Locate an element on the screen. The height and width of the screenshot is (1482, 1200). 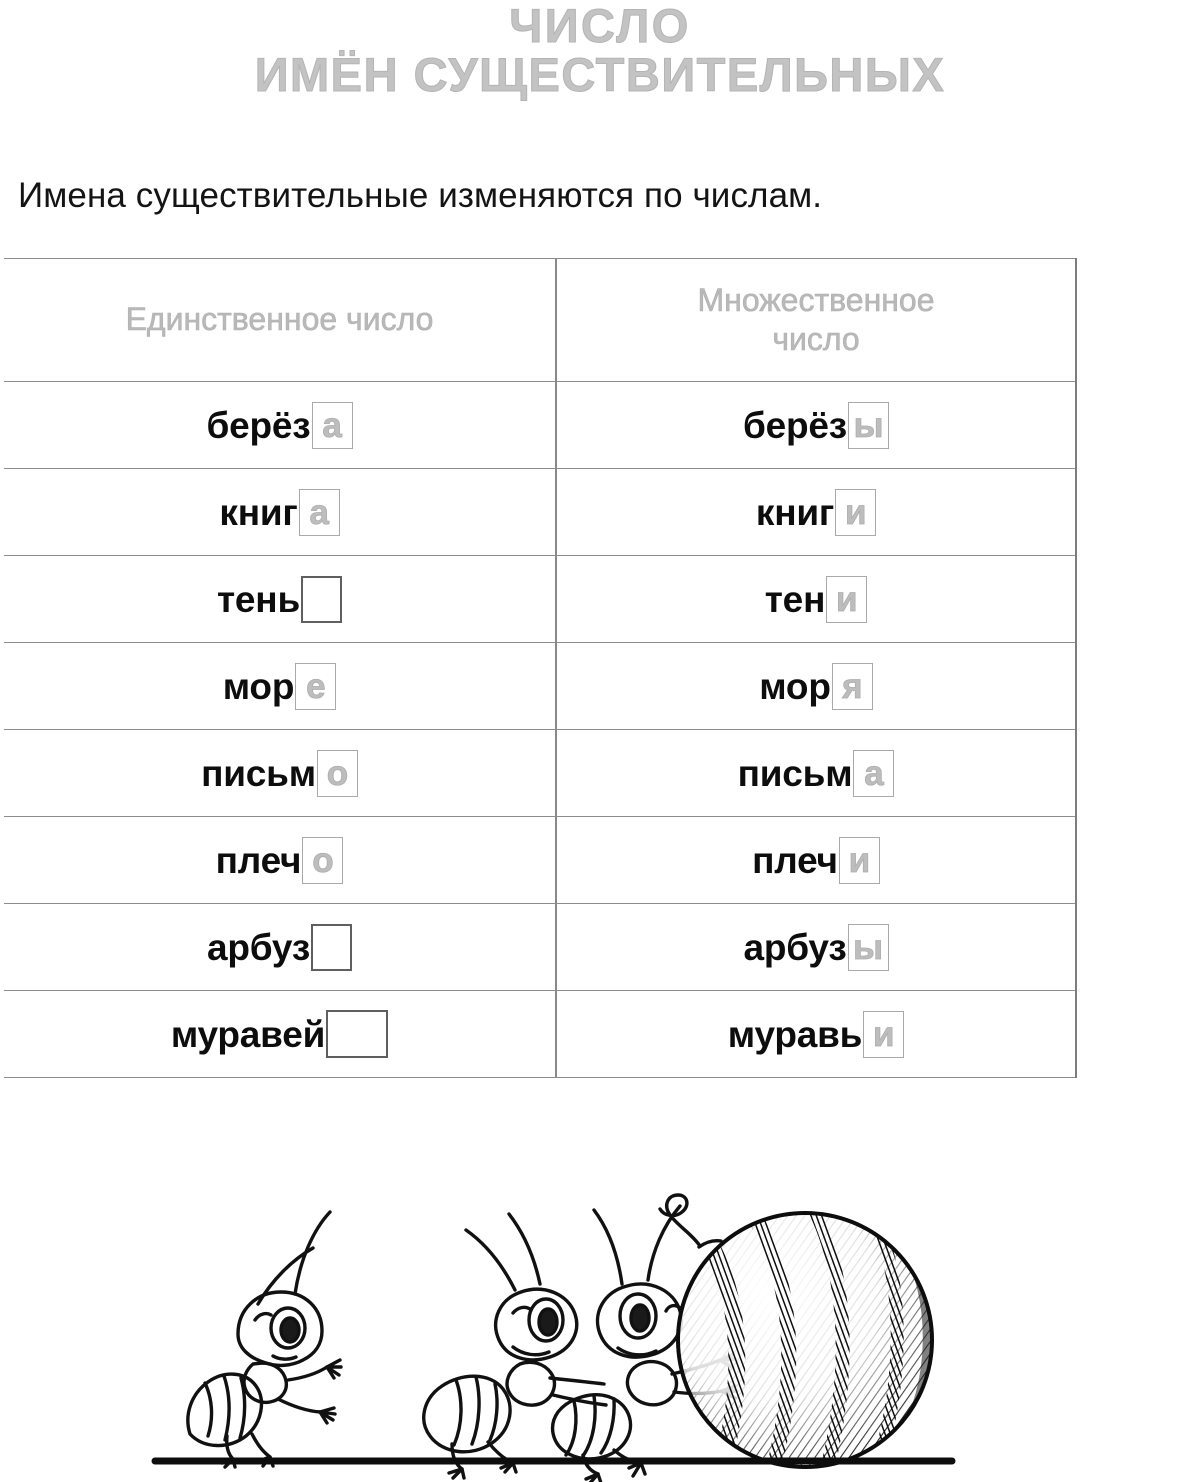
word-plural: плеч и is located at coordinates (816, 860).